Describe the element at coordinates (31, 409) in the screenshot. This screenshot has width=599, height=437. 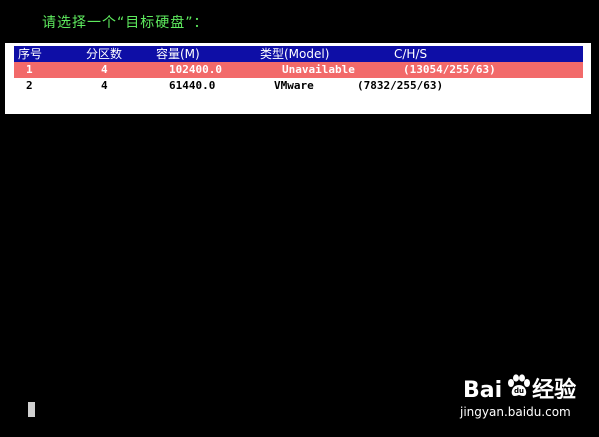
I see `text-cursor` at that location.